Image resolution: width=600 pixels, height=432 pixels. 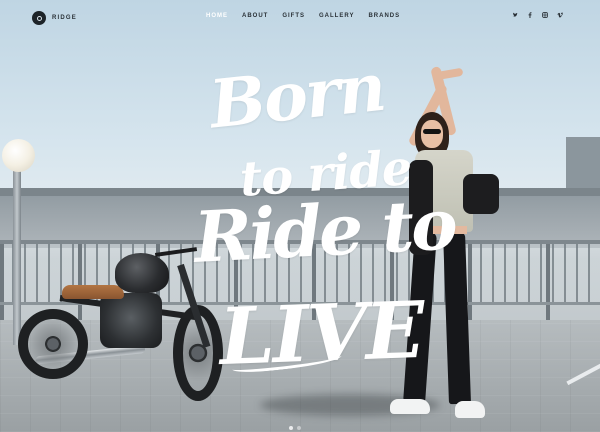 What do you see at coordinates (537, 15) in the screenshot?
I see `social-links` at bounding box center [537, 15].